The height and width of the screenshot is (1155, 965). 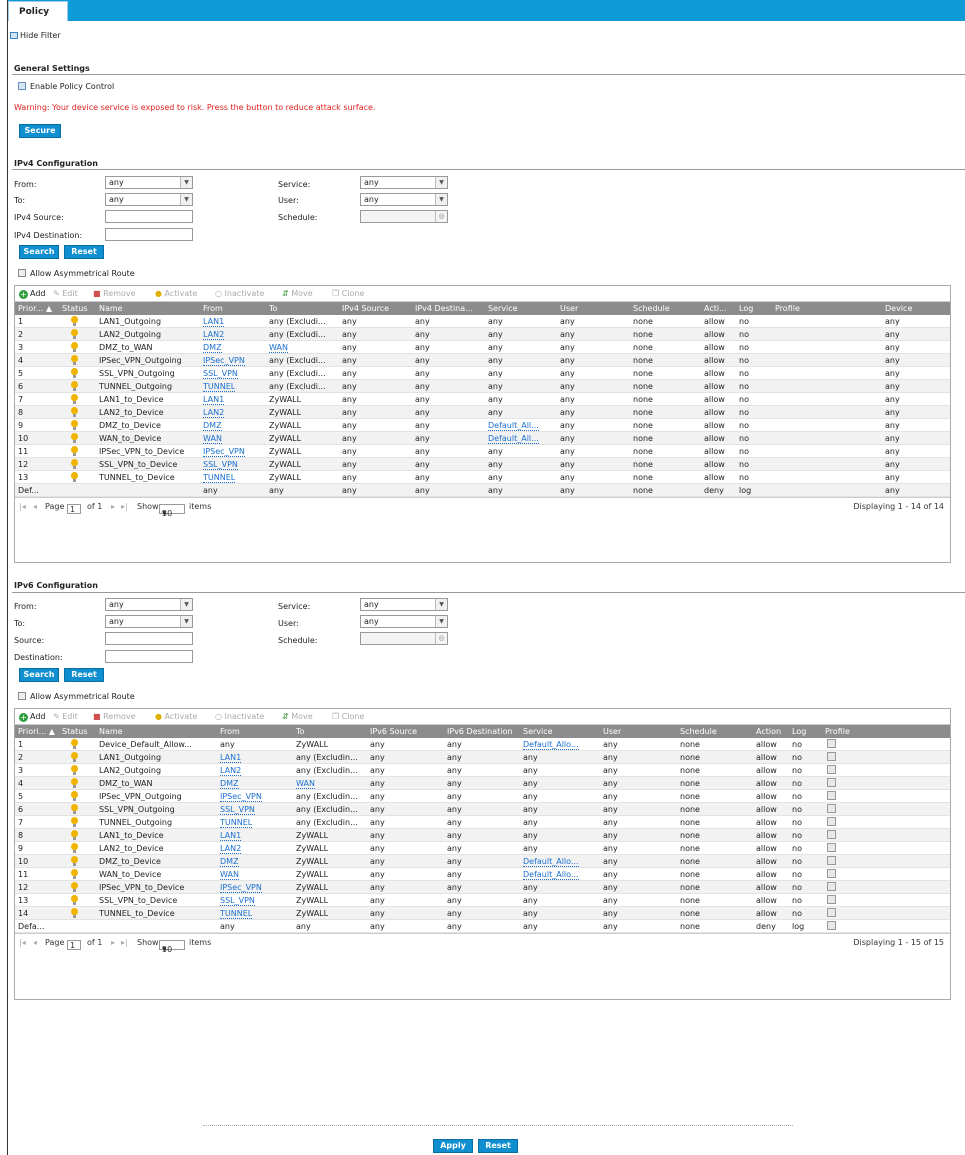 I want to click on col-priority: Priori... ▲, so click(x=36, y=731).